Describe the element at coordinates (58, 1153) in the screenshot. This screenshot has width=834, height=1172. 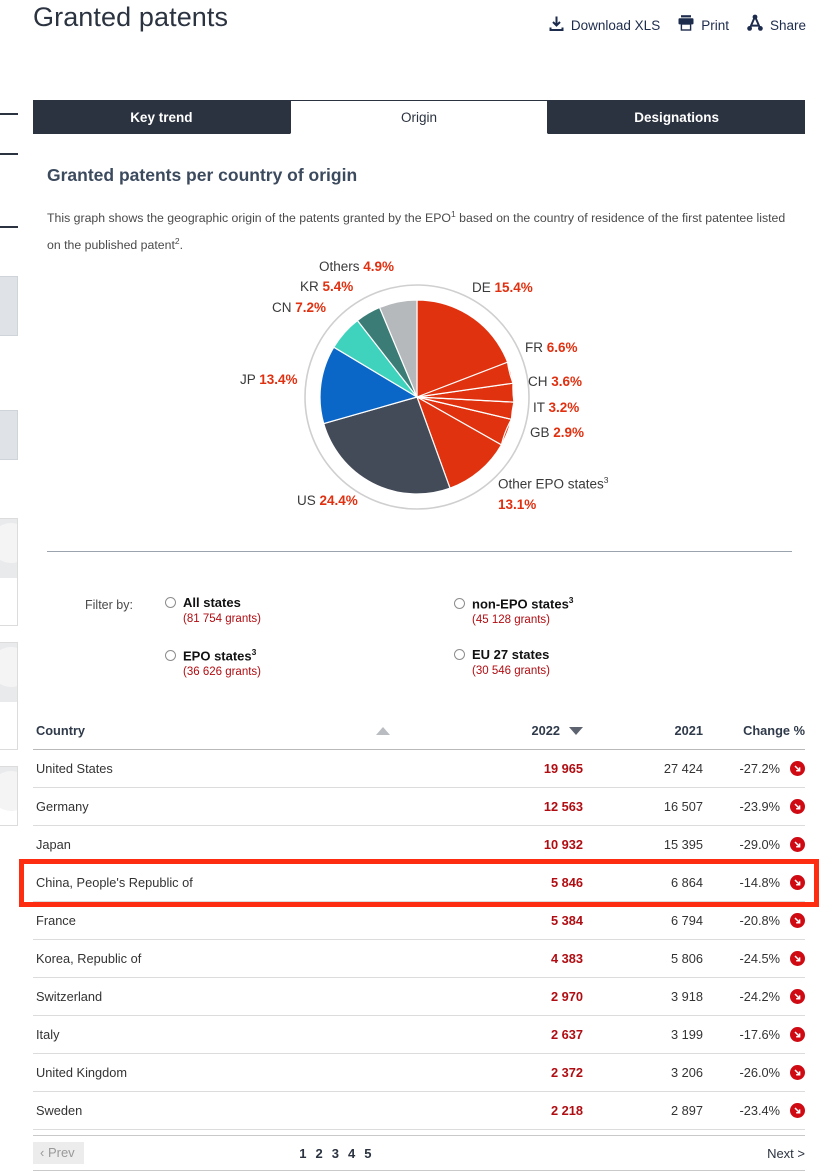
I see `prev-page-button: ‹ Prev` at that location.